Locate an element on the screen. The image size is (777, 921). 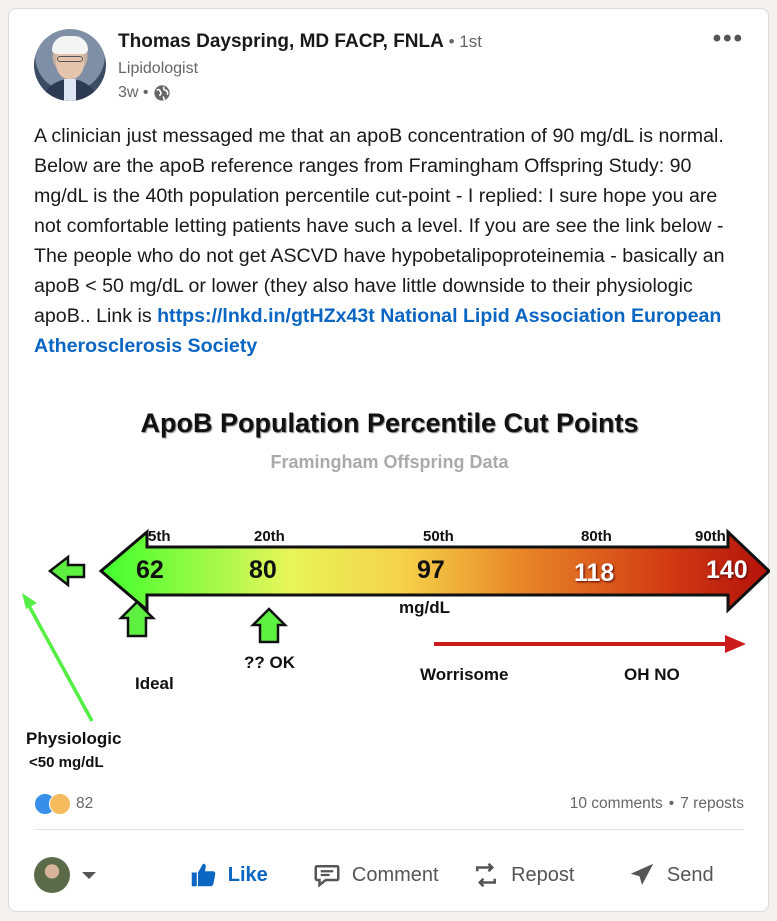
send-icon is located at coordinates (642, 874).